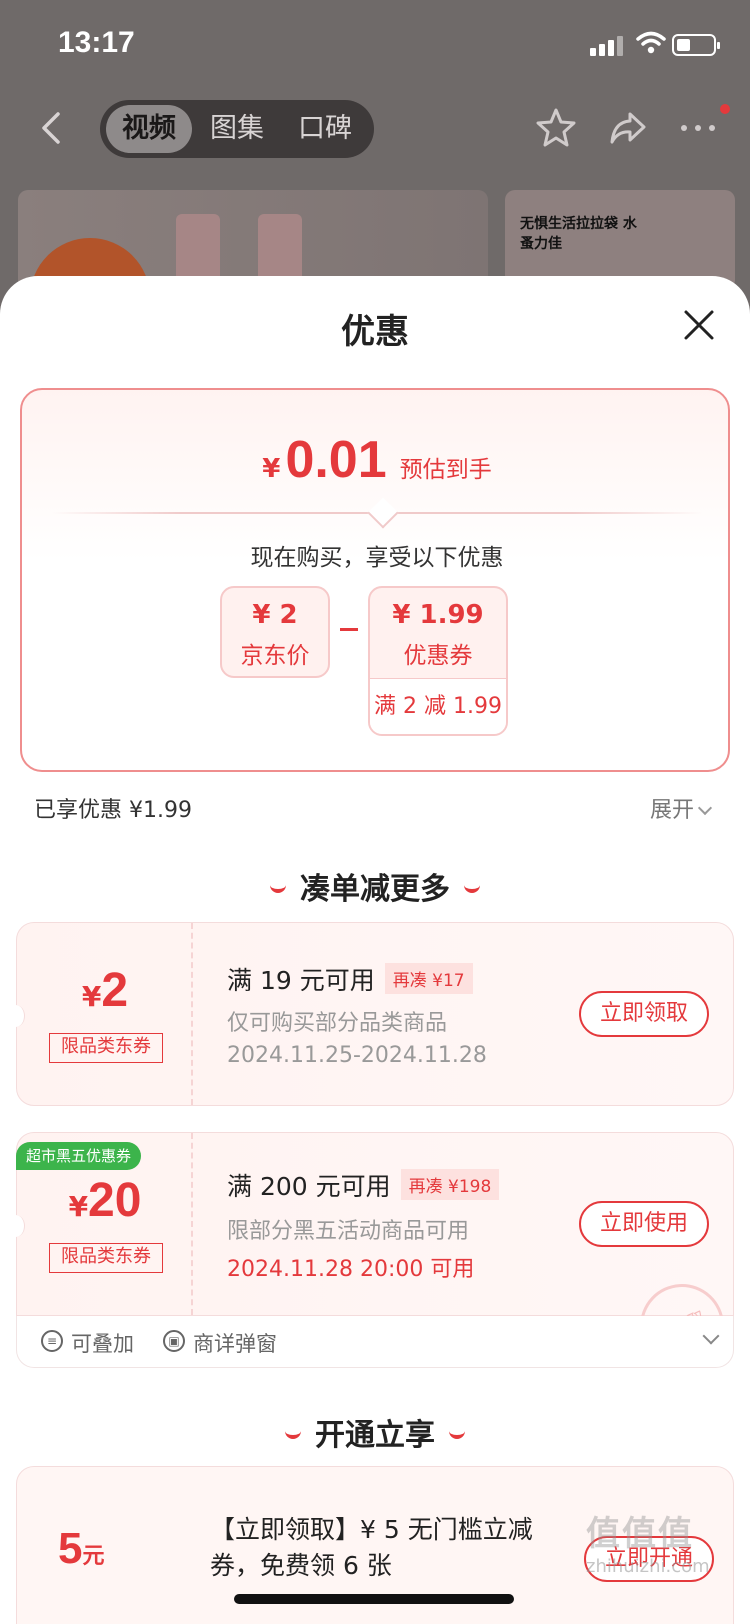 The width and height of the screenshot is (750, 1624). I want to click on star-icon, so click(556, 128).